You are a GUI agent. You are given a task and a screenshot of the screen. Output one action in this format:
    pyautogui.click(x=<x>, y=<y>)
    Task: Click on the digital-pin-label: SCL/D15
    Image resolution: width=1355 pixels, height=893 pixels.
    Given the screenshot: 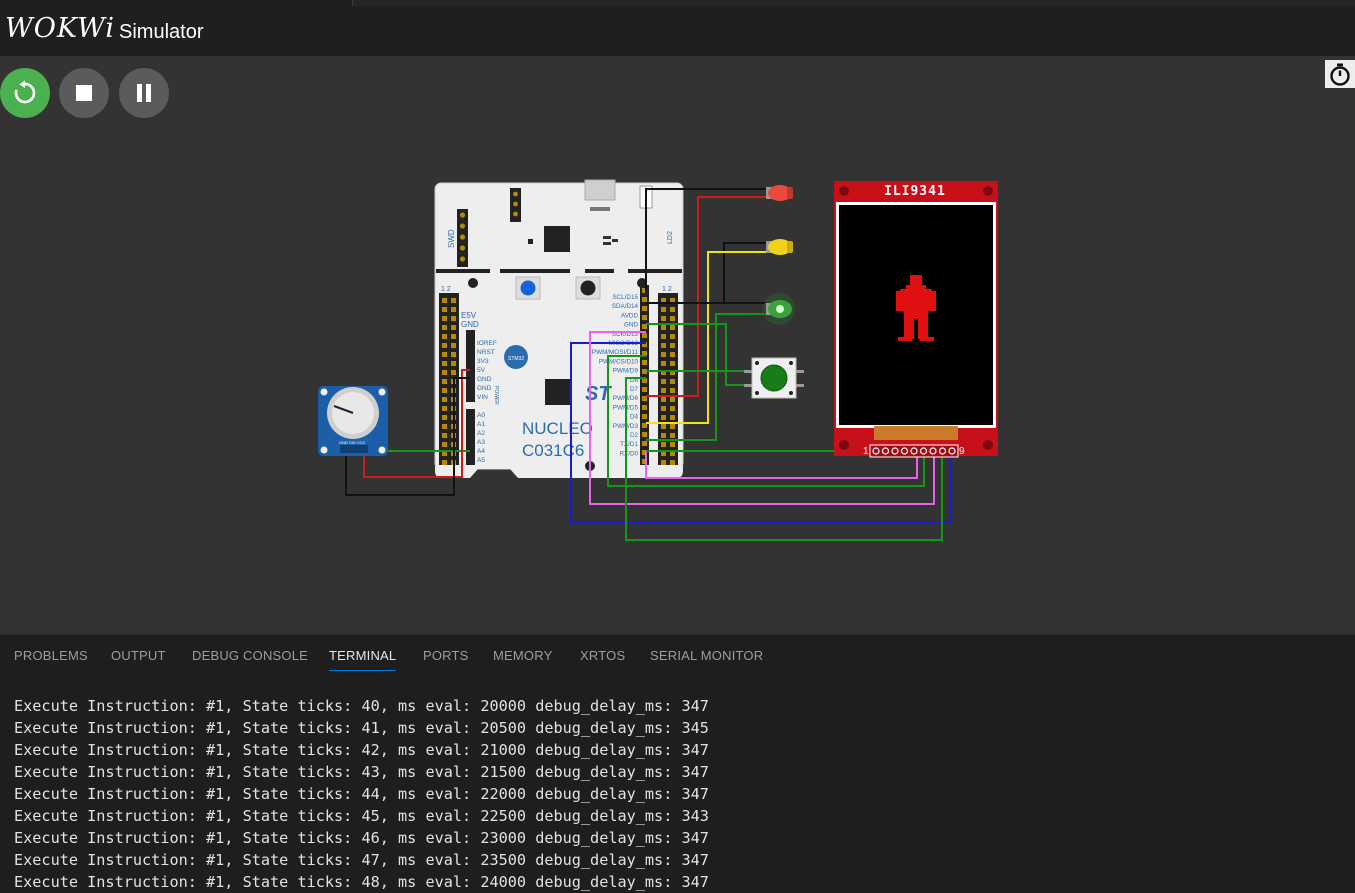 What is the action you would take?
    pyautogui.click(x=625, y=297)
    